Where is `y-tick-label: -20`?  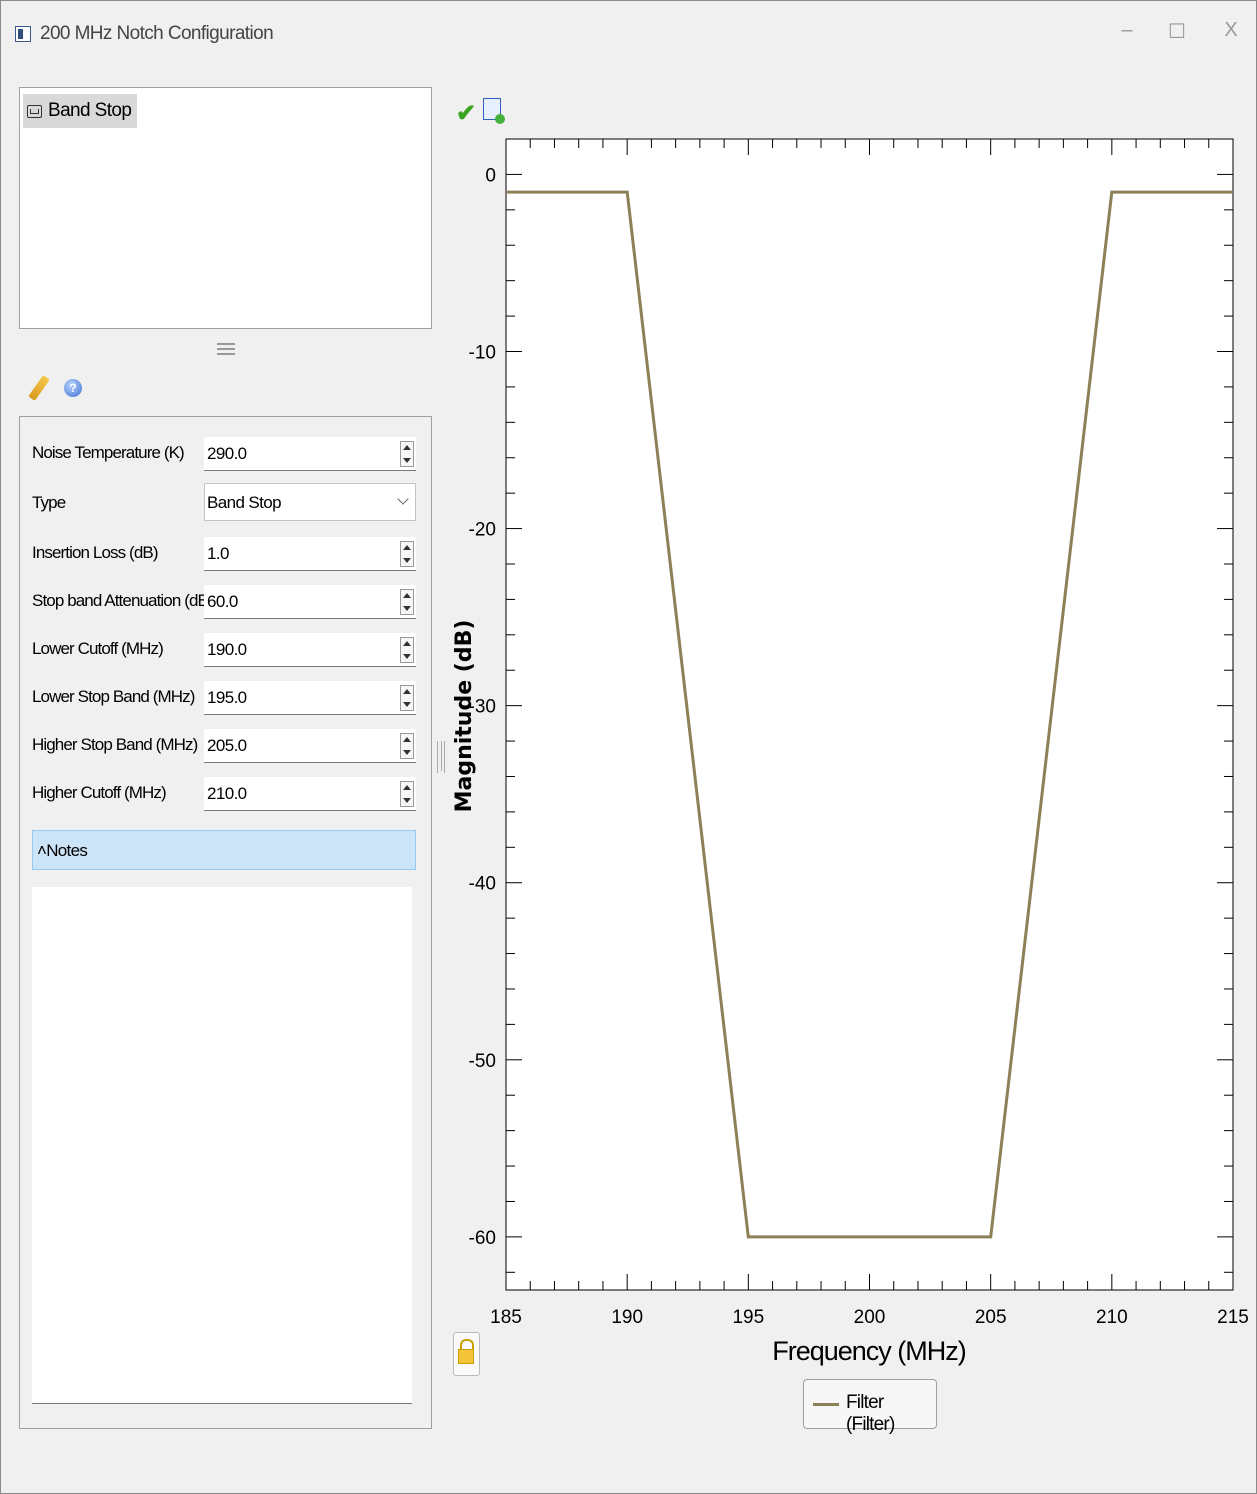 y-tick-label: -20 is located at coordinates (482, 530).